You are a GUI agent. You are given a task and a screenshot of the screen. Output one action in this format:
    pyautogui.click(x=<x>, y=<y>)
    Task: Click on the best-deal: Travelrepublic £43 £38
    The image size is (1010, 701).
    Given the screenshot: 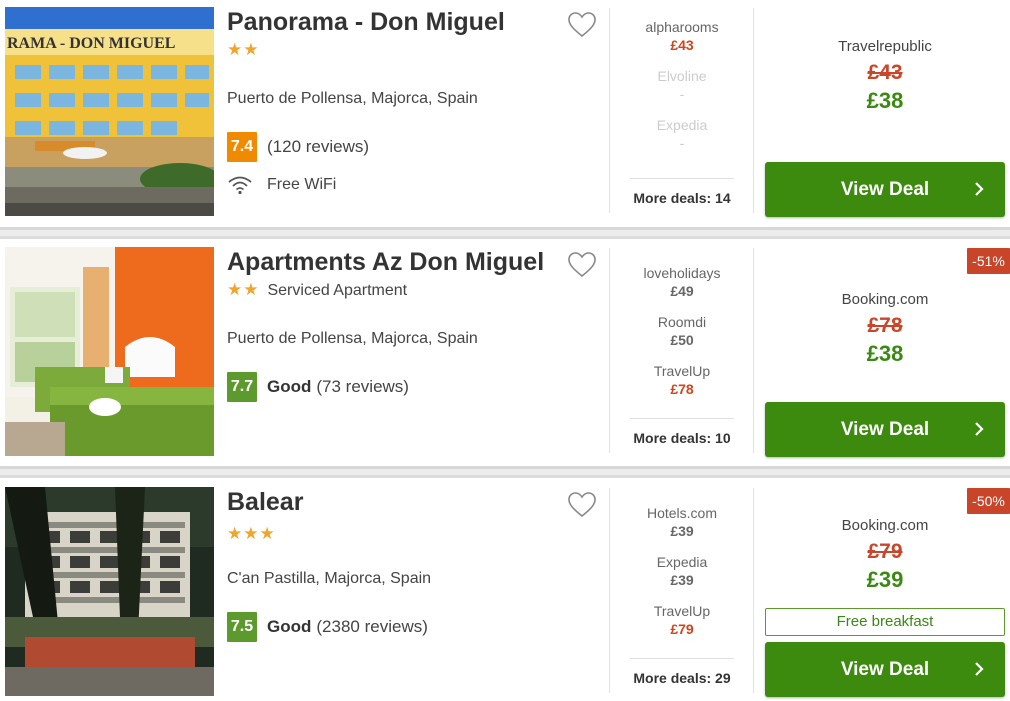 What is the action you would take?
    pyautogui.click(x=885, y=76)
    